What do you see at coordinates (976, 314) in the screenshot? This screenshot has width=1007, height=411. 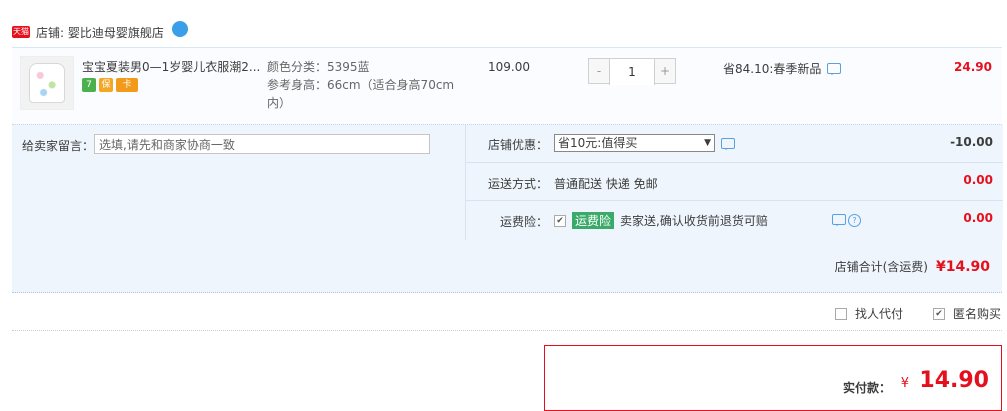 I see `anonymous-label: 匿名购买` at bounding box center [976, 314].